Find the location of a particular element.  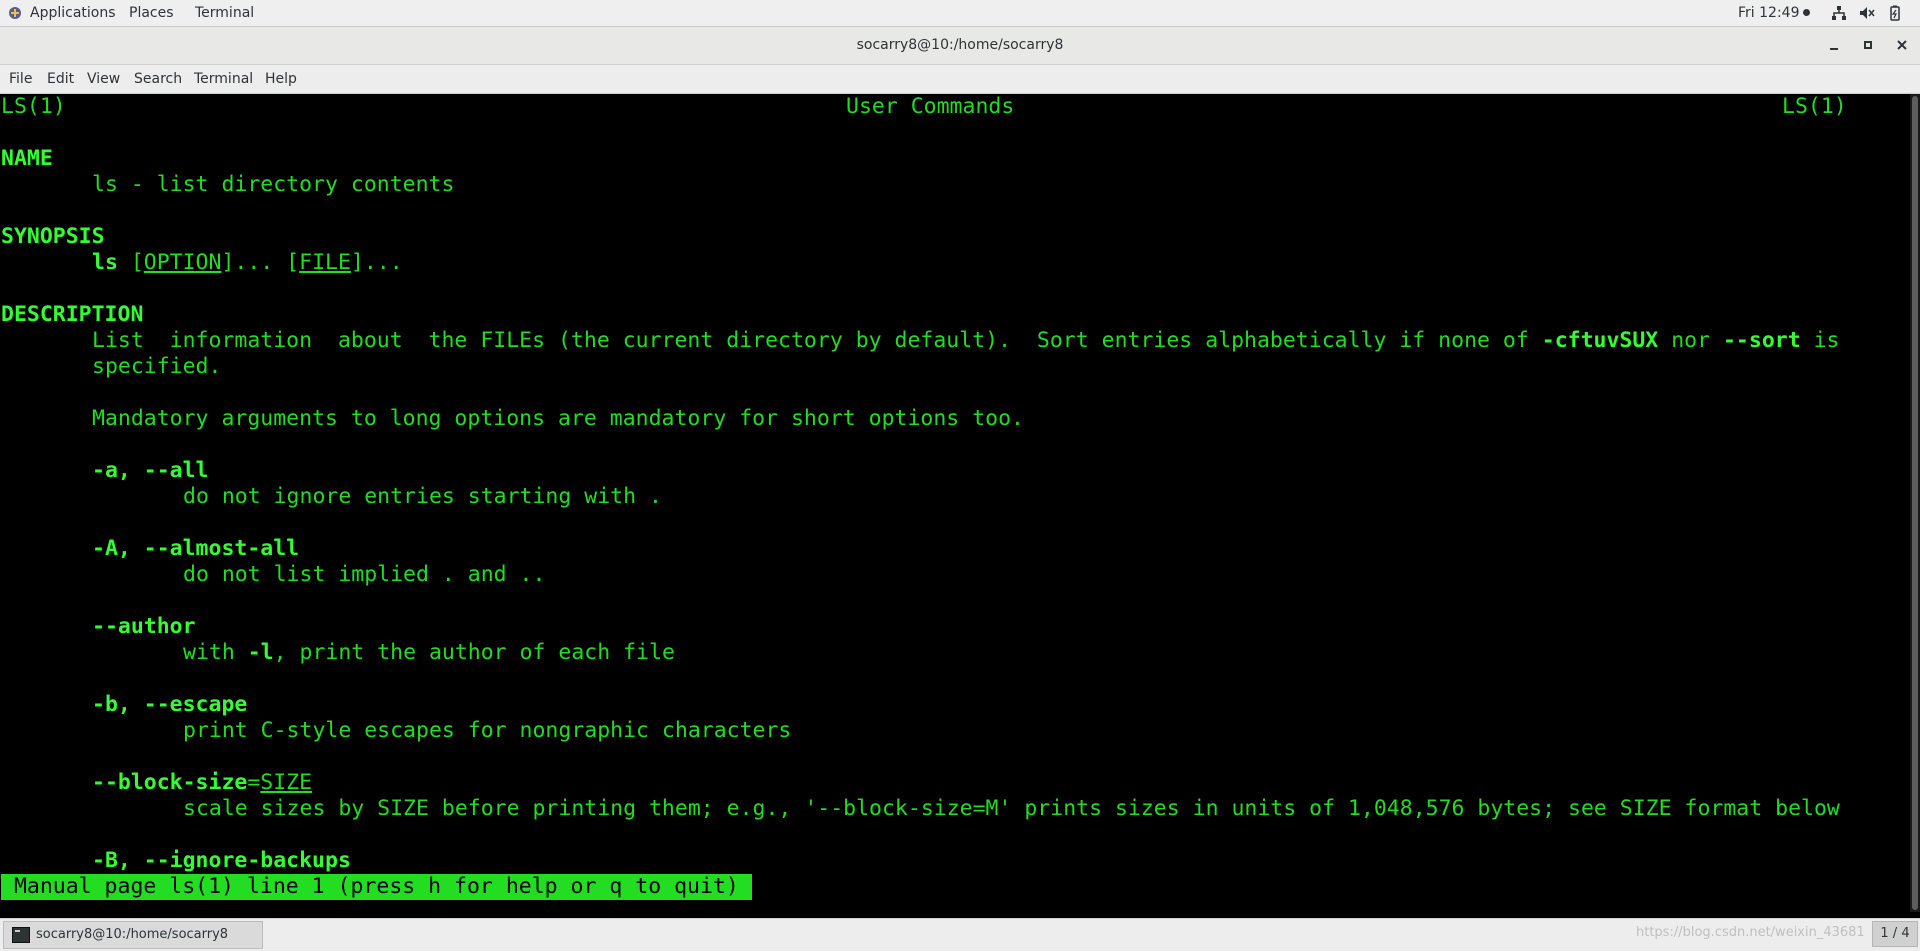

menu-terminal: Terminal is located at coordinates (223, 79).